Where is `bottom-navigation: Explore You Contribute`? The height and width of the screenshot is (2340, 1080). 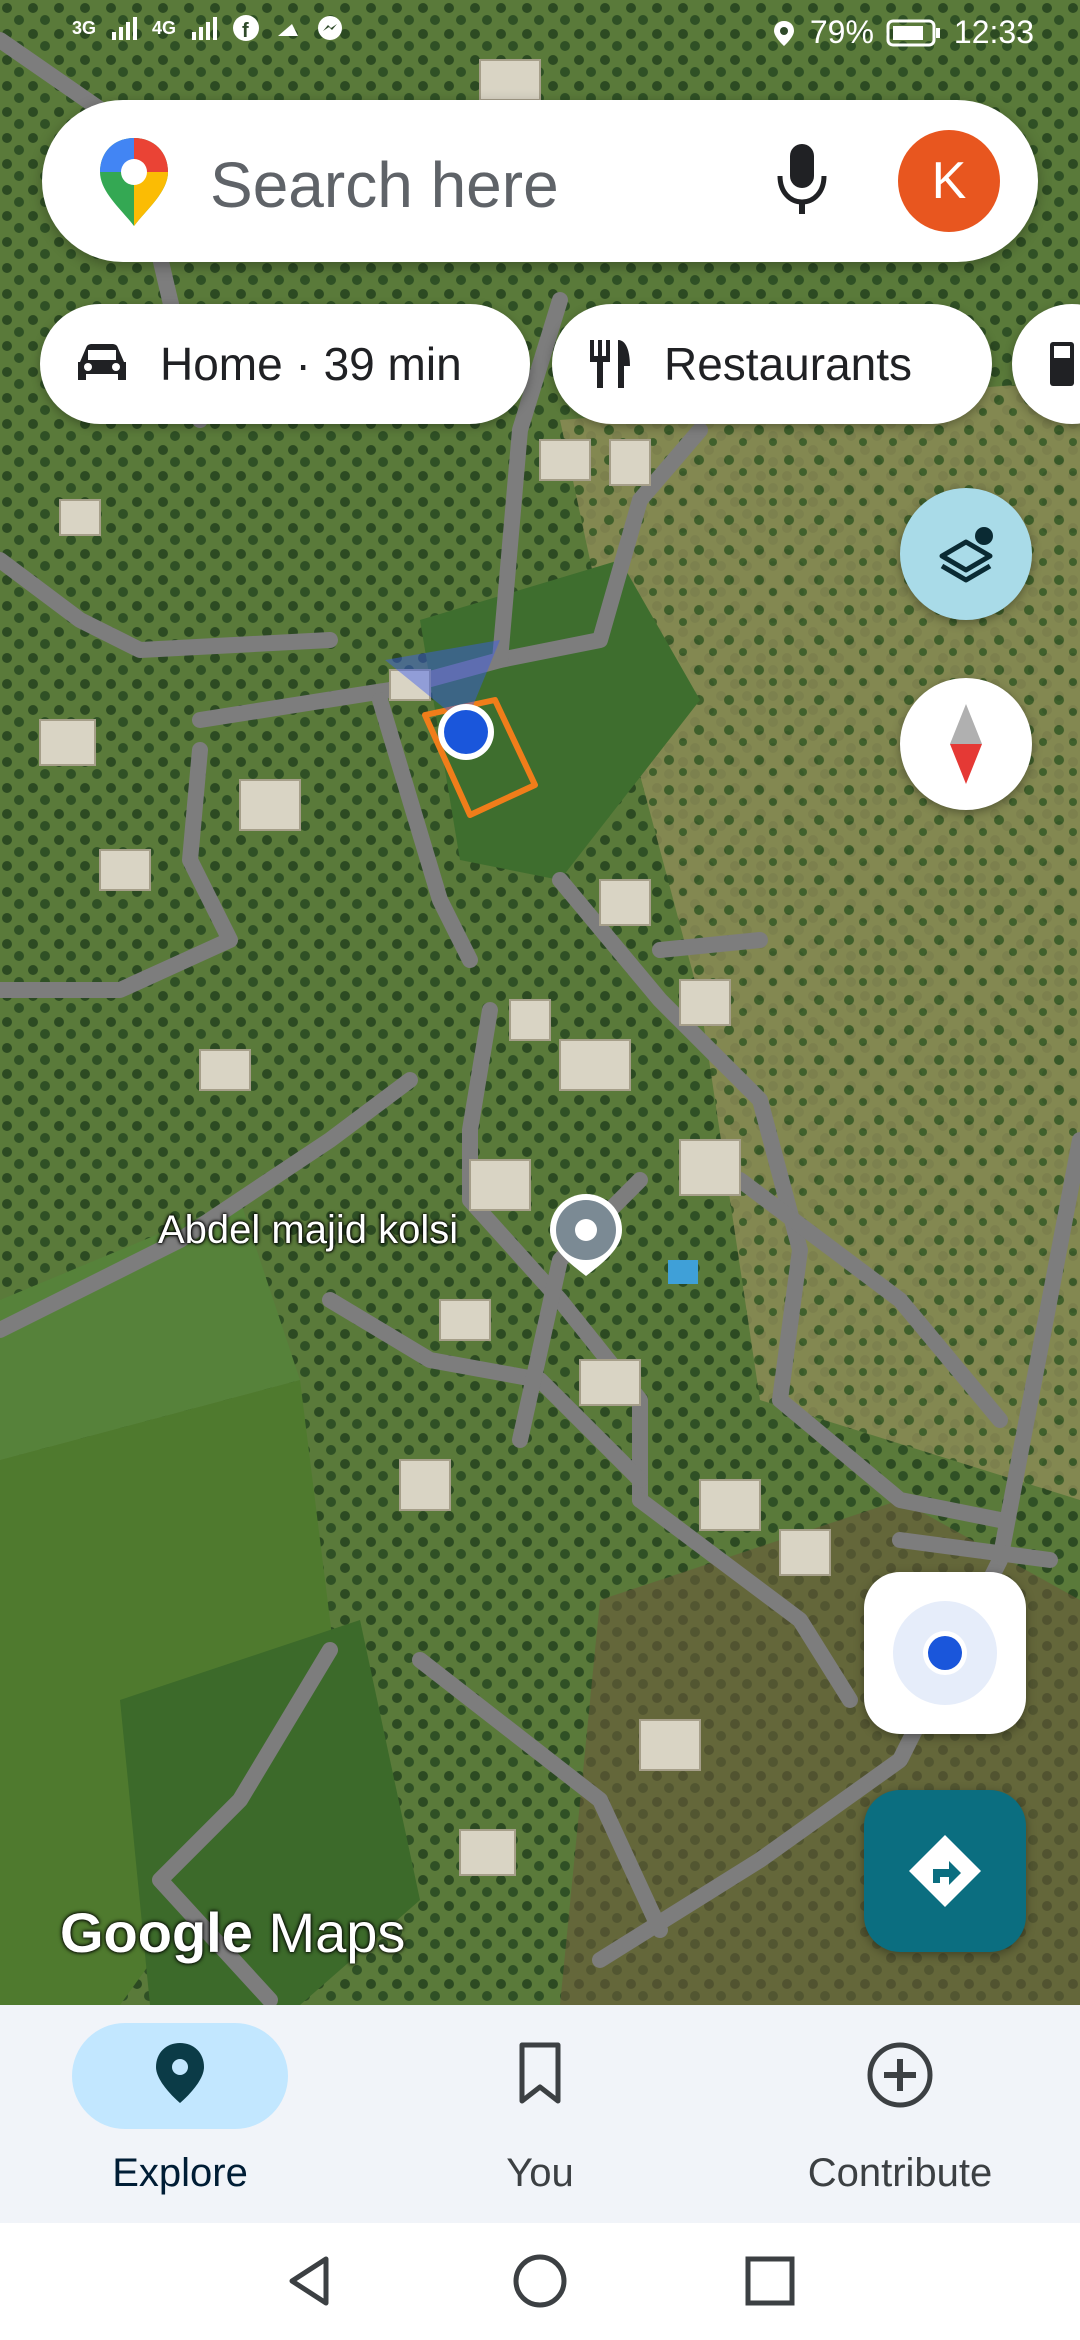 bottom-navigation: Explore You Contribute is located at coordinates (540, 2114).